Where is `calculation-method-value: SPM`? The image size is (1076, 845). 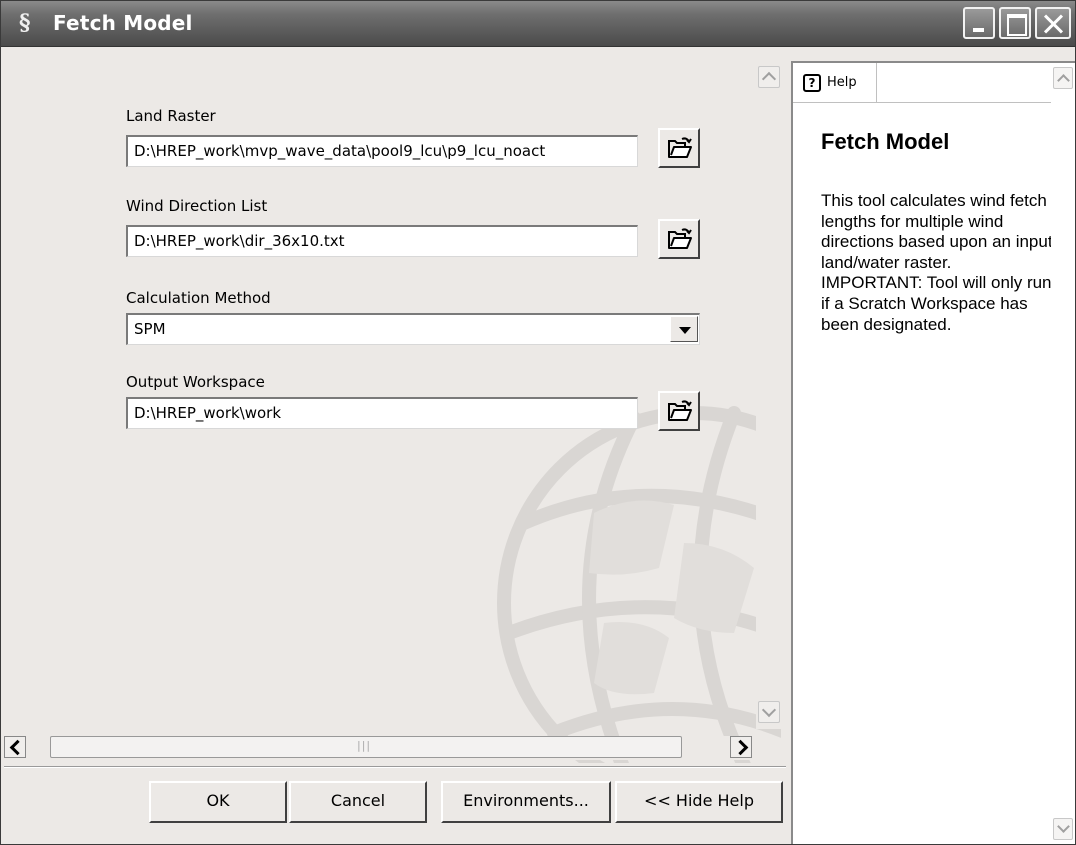
calculation-method-value: SPM is located at coordinates (150, 329).